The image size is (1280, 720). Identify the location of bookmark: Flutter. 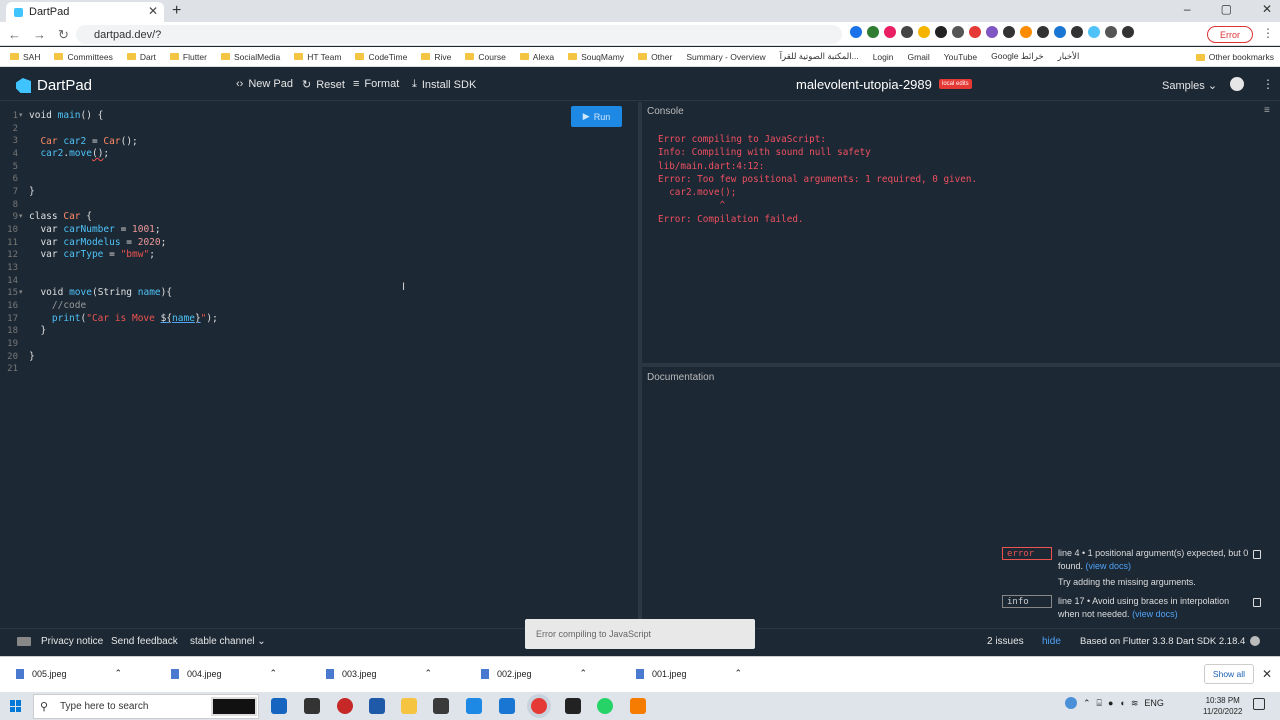
(188, 57).